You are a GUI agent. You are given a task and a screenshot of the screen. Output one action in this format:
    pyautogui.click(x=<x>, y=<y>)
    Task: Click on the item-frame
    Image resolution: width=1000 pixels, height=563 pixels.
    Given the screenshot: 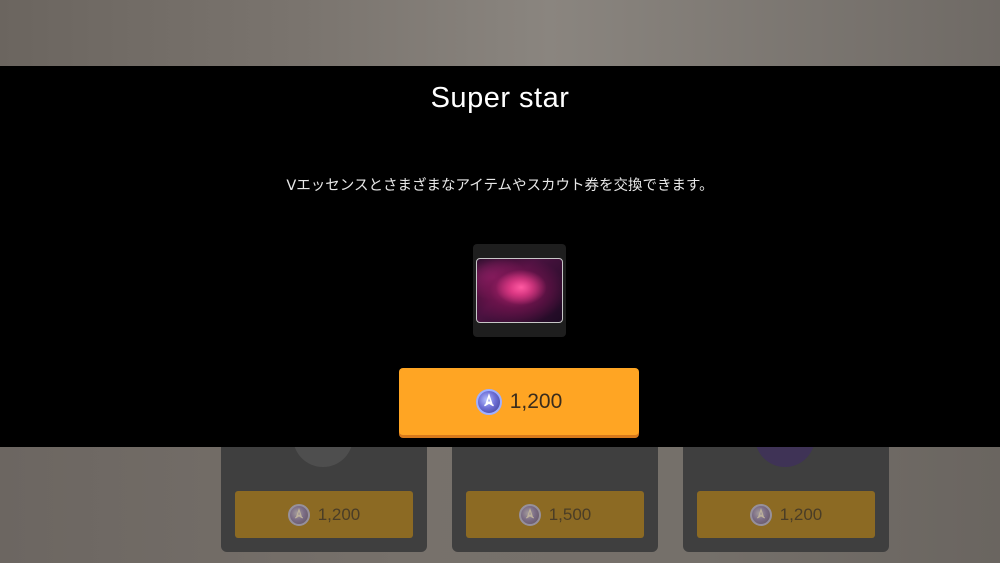 What is the action you would take?
    pyautogui.click(x=519, y=290)
    